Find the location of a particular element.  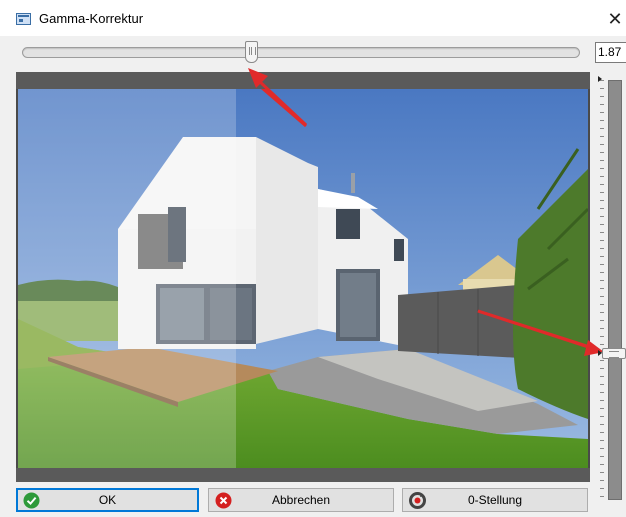

gamma-slider-track is located at coordinates (301, 52).